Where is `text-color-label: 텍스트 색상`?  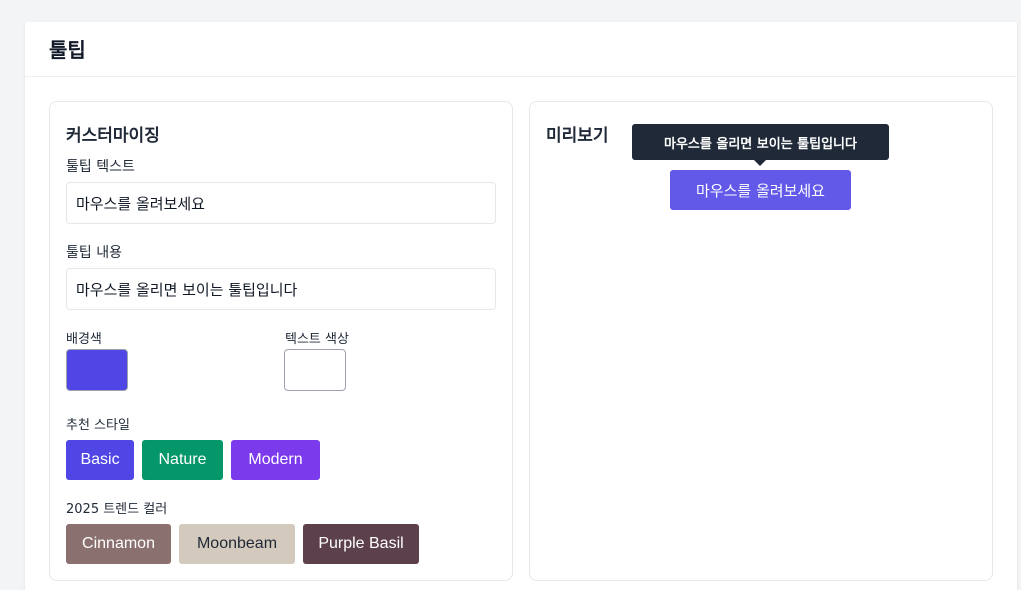
text-color-label: 텍스트 색상 is located at coordinates (317, 339).